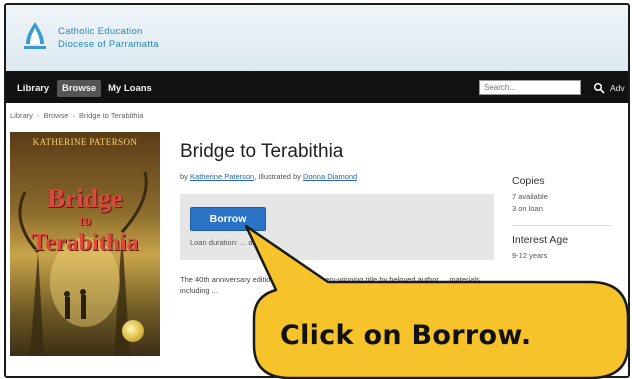  Describe the element at coordinates (21, 115) in the screenshot. I see `breadcrumb-library: Library` at that location.